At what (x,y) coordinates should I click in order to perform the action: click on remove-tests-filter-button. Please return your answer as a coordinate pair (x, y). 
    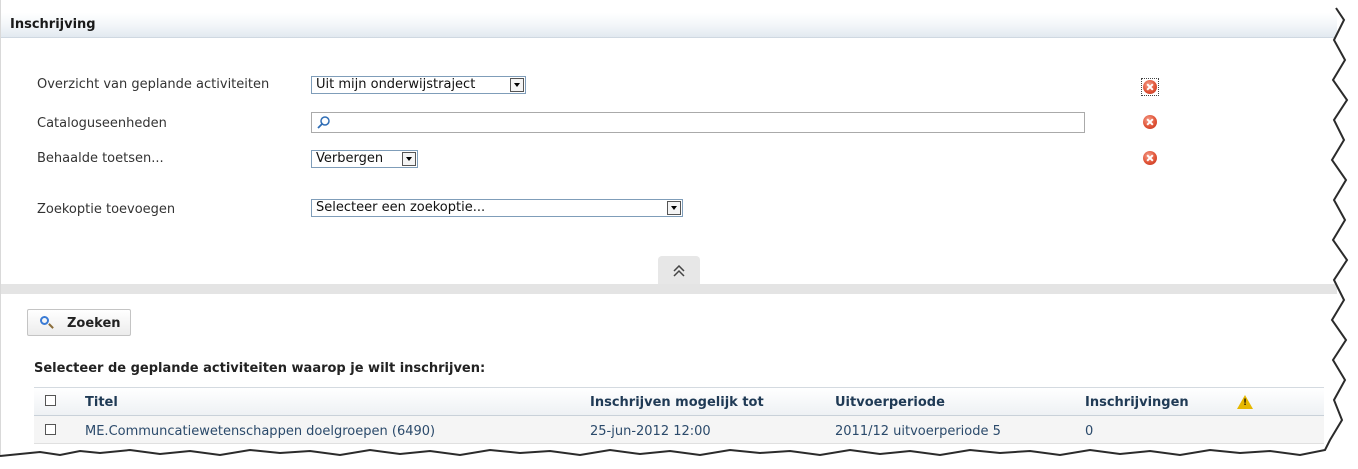
    Looking at the image, I should click on (1150, 158).